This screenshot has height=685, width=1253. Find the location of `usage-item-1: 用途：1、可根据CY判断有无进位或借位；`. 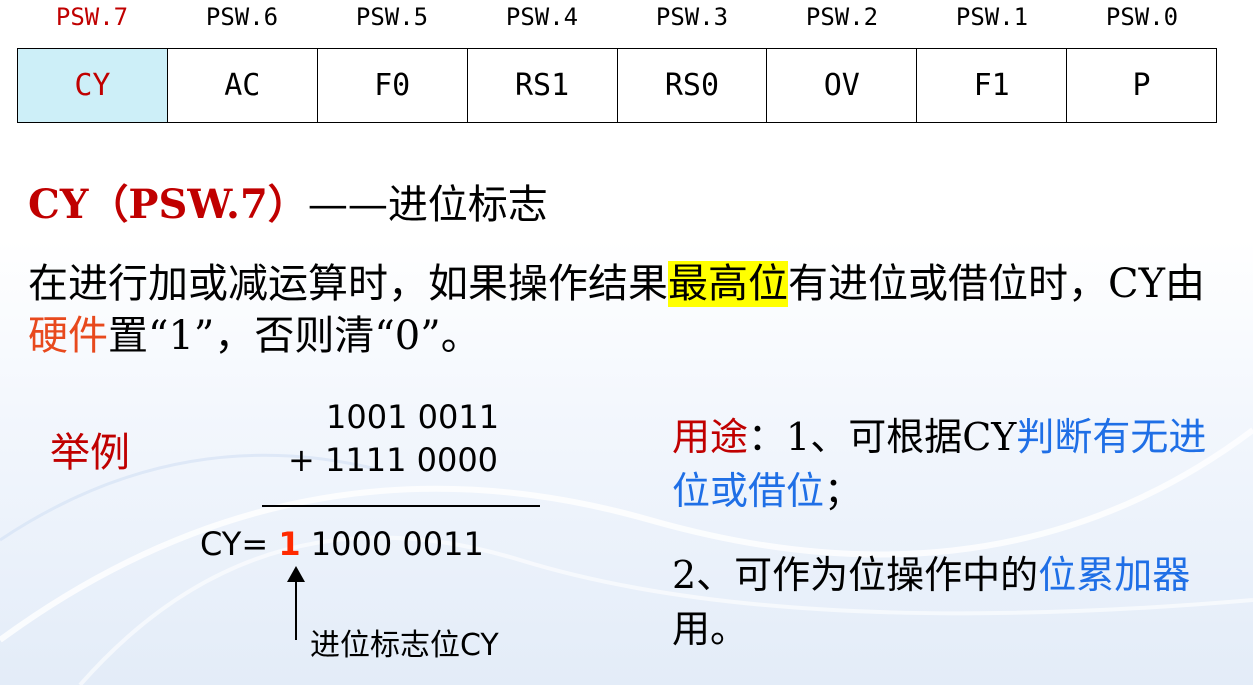

usage-item-1: 用途：1、可根据CY判断有无进位或借位； is located at coordinates (952, 464).